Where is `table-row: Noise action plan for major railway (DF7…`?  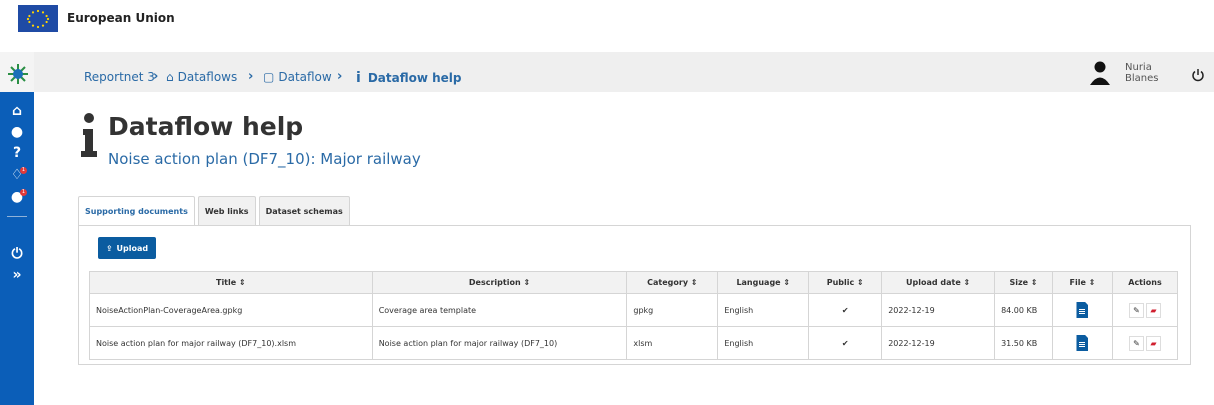 table-row: Noise action plan for major railway (DF7… is located at coordinates (634, 343).